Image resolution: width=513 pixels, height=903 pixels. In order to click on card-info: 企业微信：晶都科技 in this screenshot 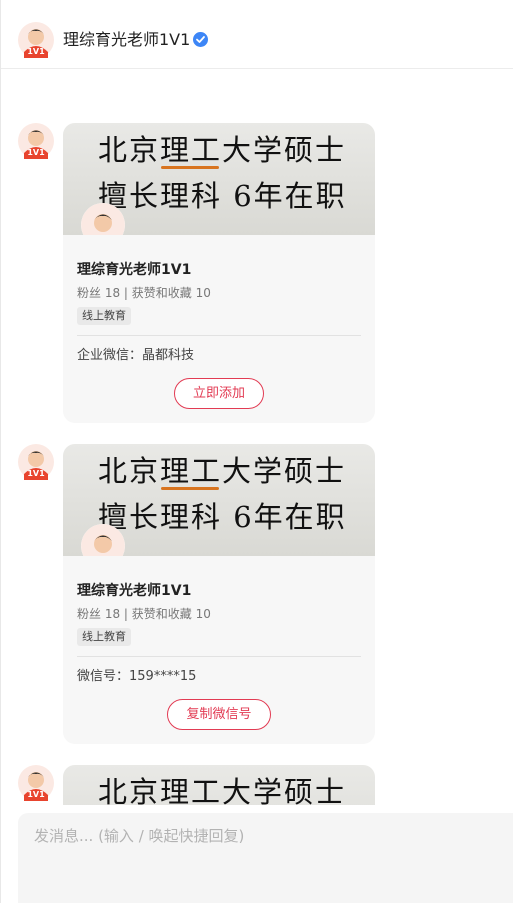, I will do `click(136, 355)`.